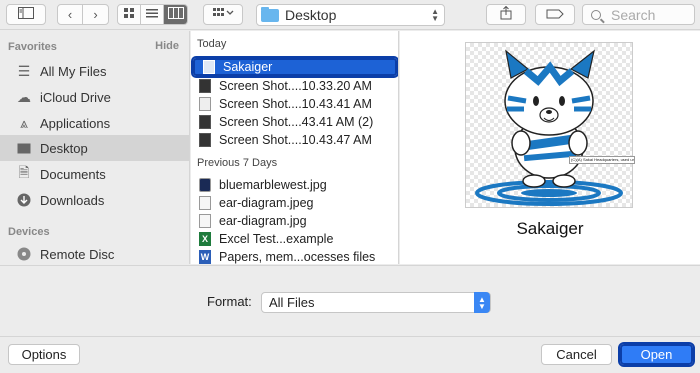 The height and width of the screenshot is (373, 700). I want to click on file-row: W Papers, mem...ocesses files, so click(294, 256).